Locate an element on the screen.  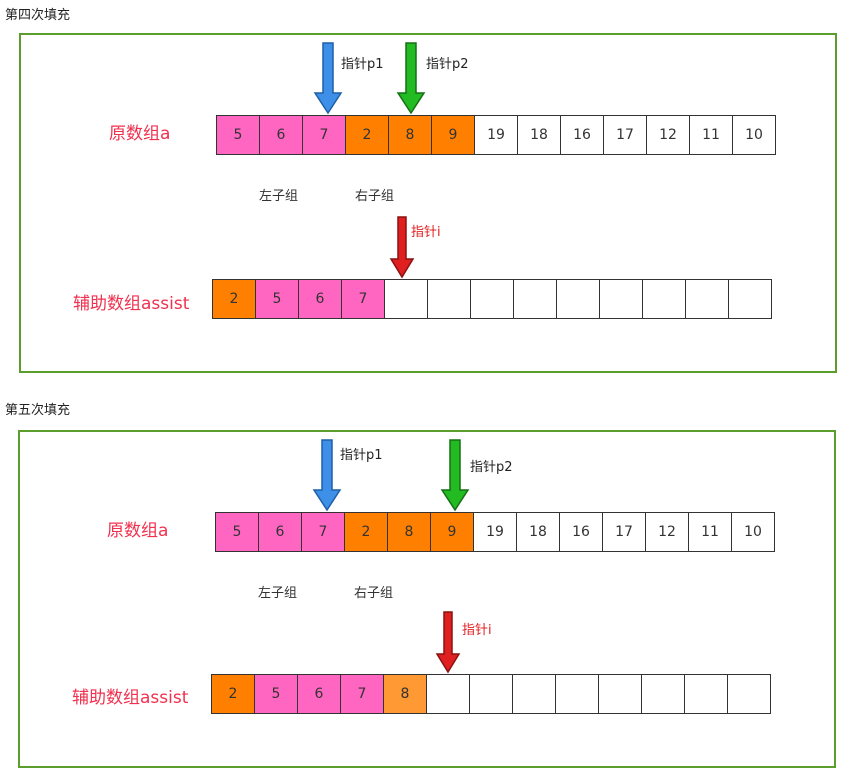
pointer-i-arrow is located at coordinates (448, 642).